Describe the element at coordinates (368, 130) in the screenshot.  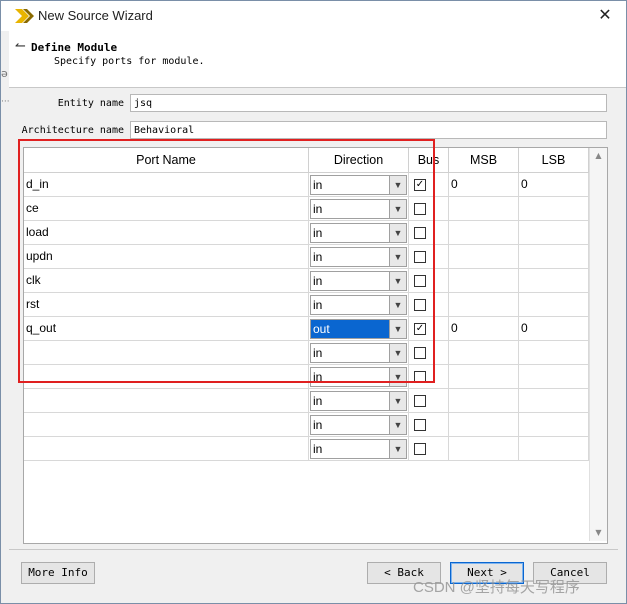
I see `architecture-name-field: Behavioral` at that location.